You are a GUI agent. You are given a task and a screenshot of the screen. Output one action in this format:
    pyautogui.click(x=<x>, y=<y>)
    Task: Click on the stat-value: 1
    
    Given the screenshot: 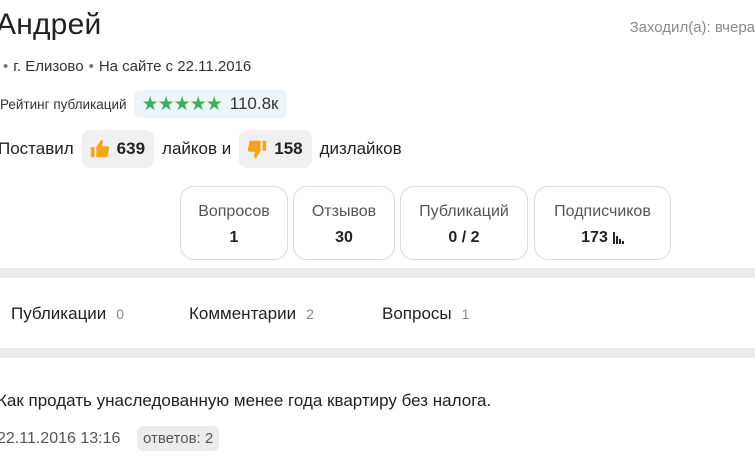 What is the action you would take?
    pyautogui.click(x=234, y=237)
    